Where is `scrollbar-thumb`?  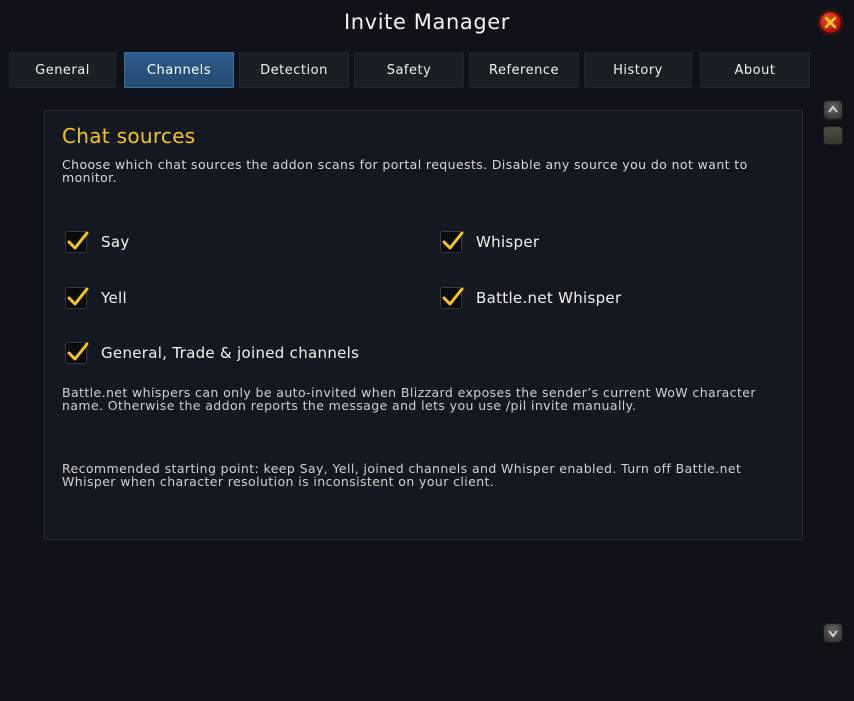 scrollbar-thumb is located at coordinates (833, 135).